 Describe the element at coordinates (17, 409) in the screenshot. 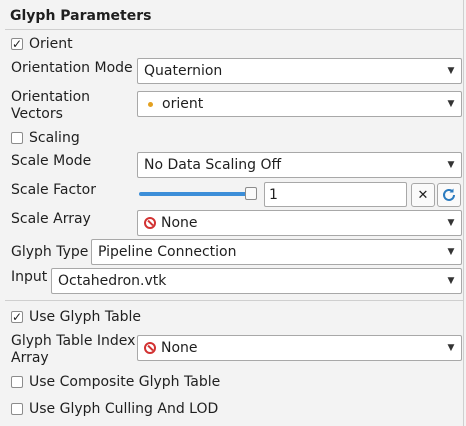

I see `use-culling-checkbox` at that location.